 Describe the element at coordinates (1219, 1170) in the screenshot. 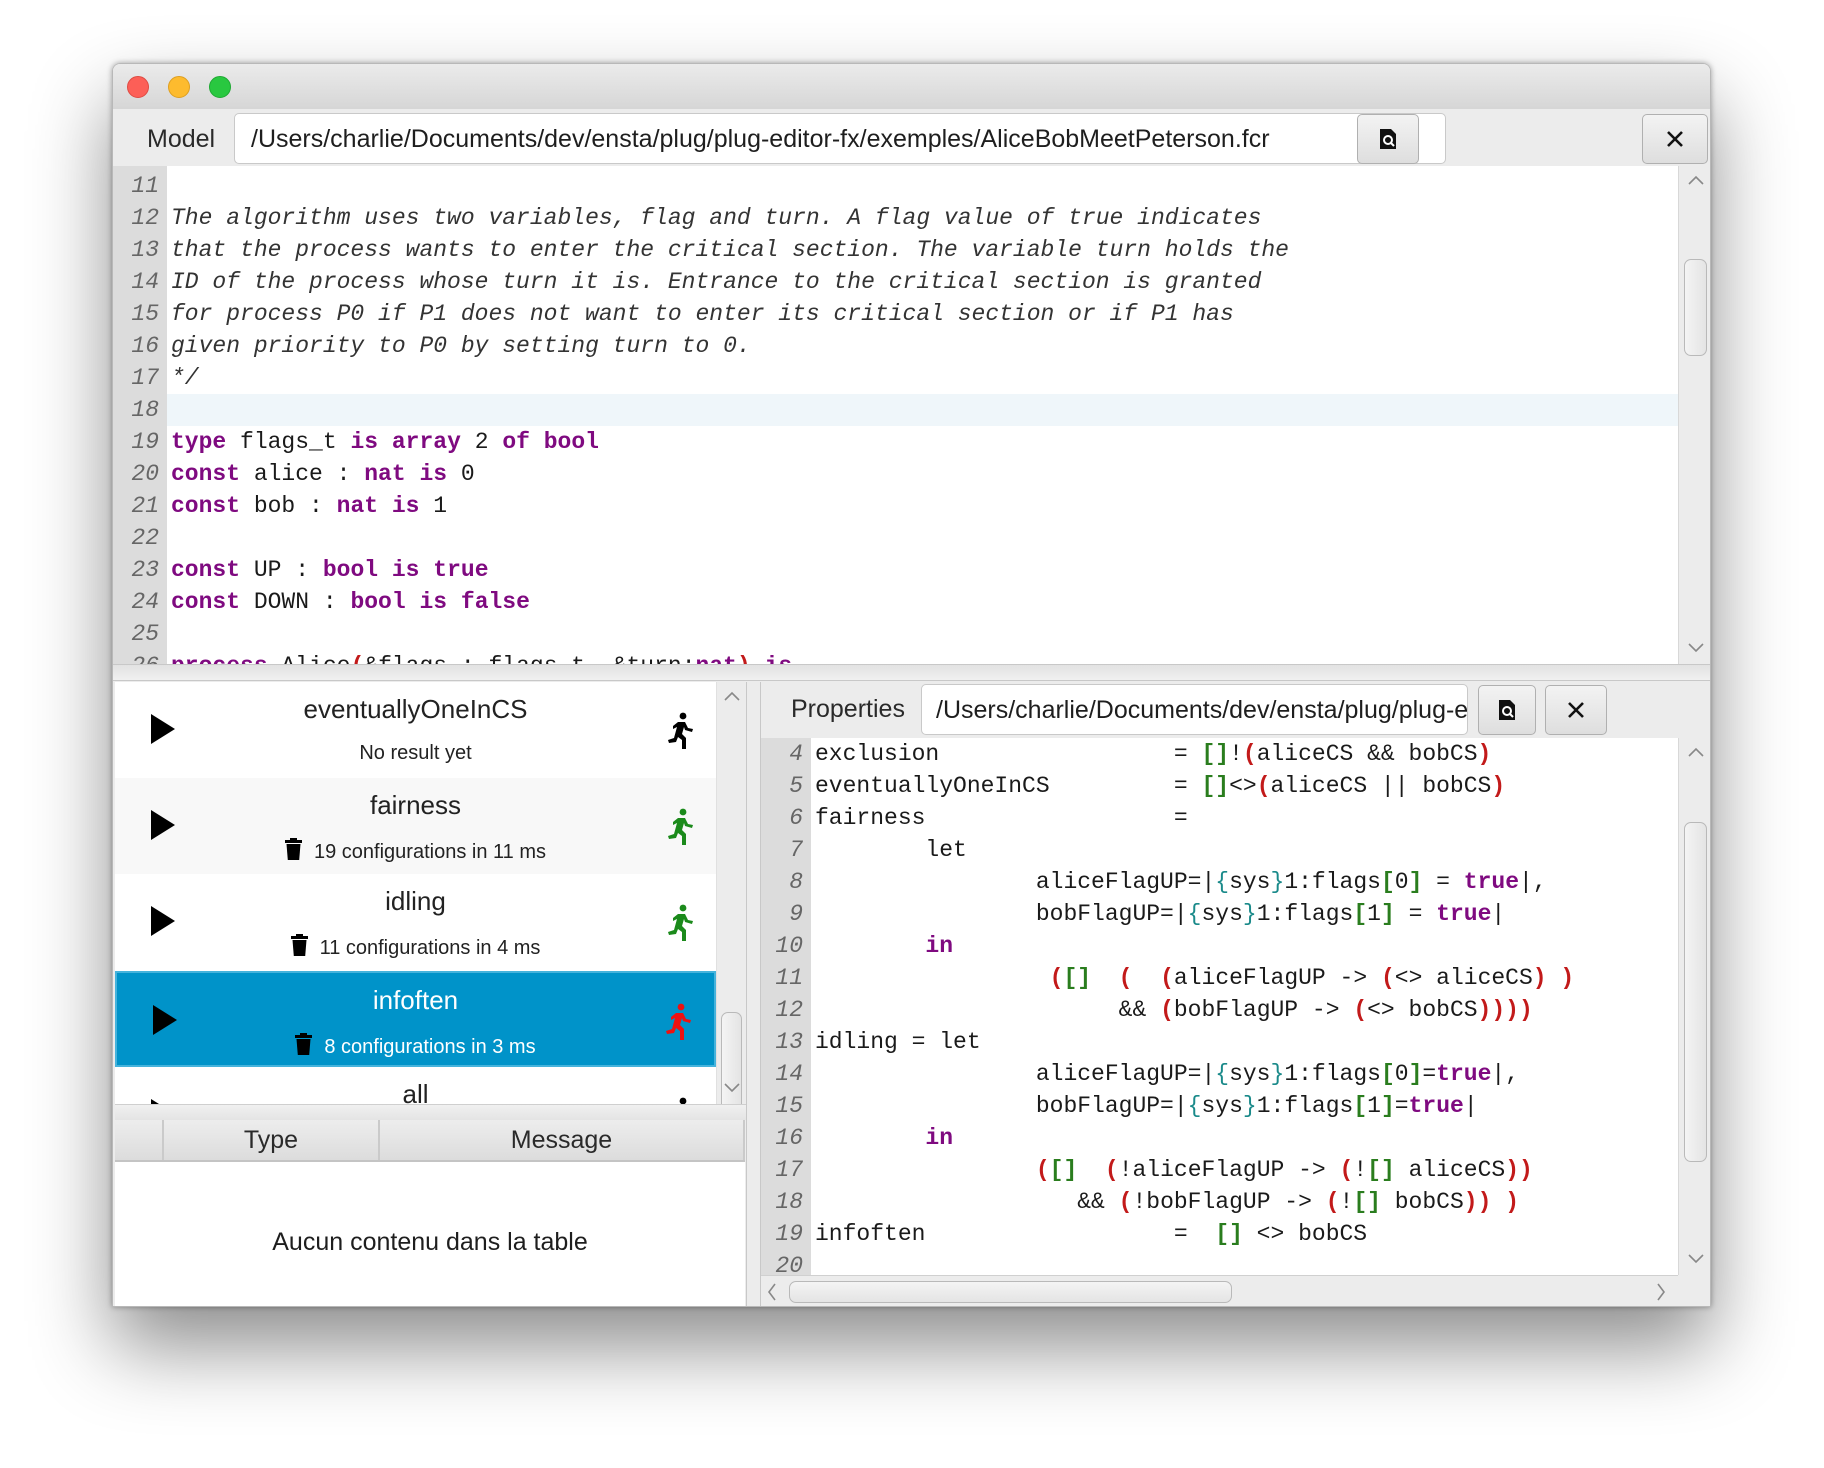

I see `code-line: 17 ([] (!aliceFlagUP -> (![] aliceCS))` at that location.